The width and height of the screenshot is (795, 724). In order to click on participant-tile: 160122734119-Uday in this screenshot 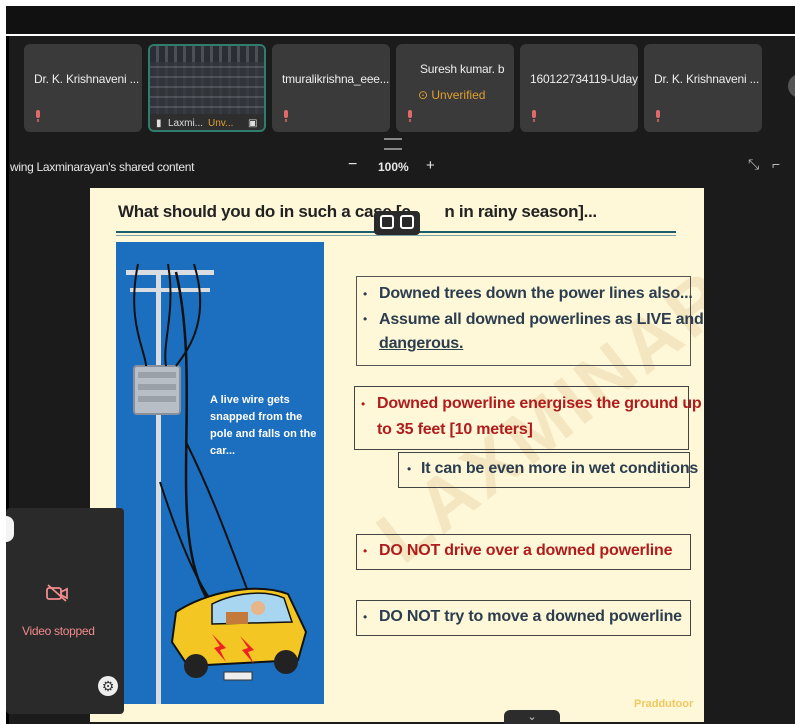, I will do `click(579, 88)`.